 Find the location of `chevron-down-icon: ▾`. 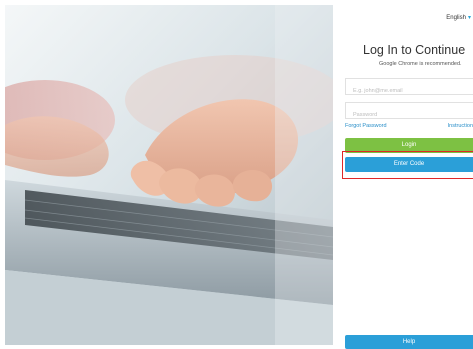

chevron-down-icon: ▾ is located at coordinates (469, 18).